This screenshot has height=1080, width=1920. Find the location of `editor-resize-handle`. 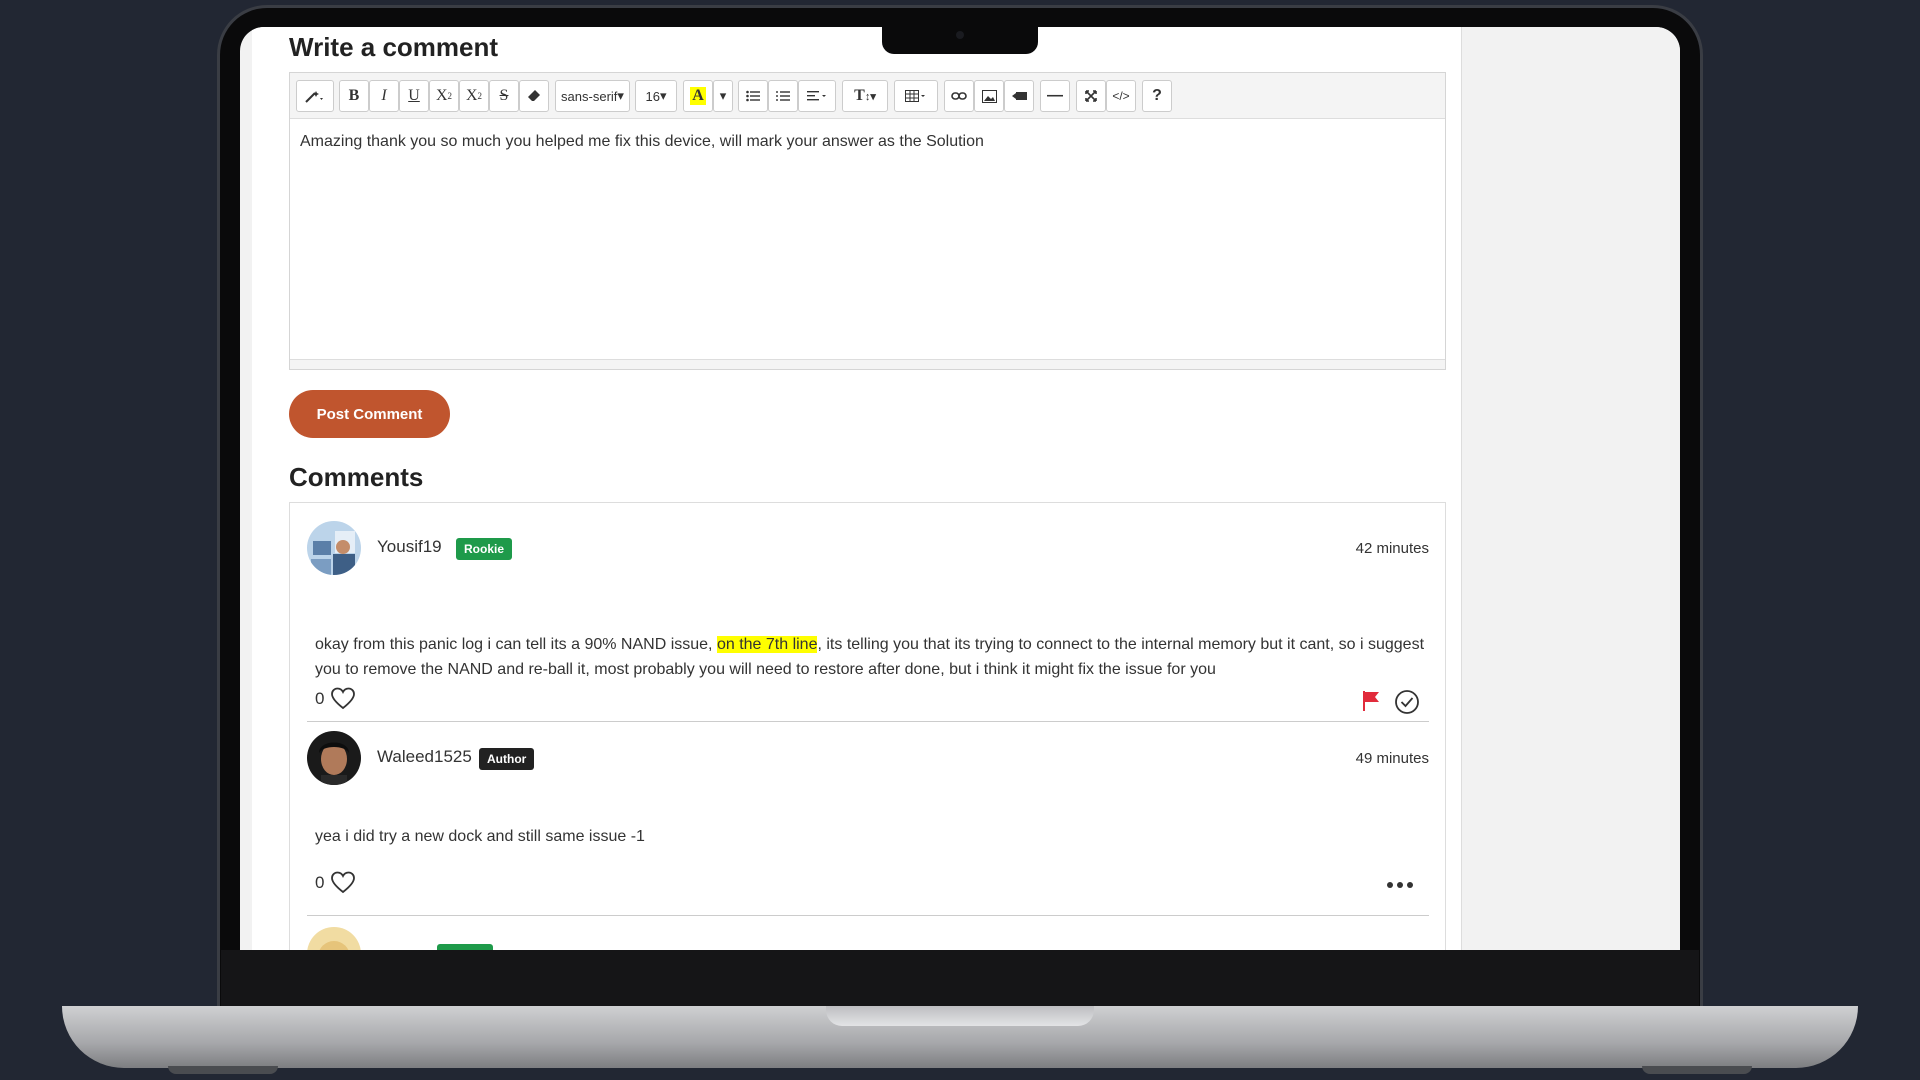

editor-resize-handle is located at coordinates (867, 364).